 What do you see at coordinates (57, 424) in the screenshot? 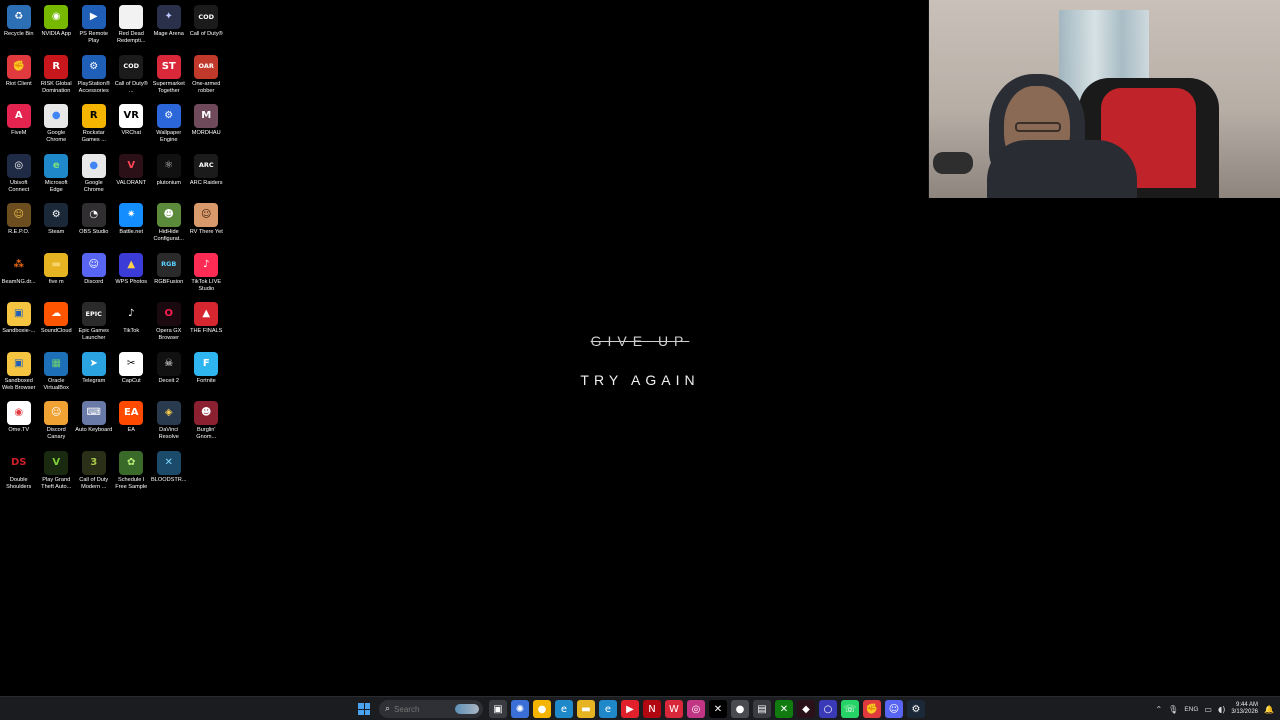
I see `desktop-shortcut: ☺ Discord Canary` at bounding box center [57, 424].